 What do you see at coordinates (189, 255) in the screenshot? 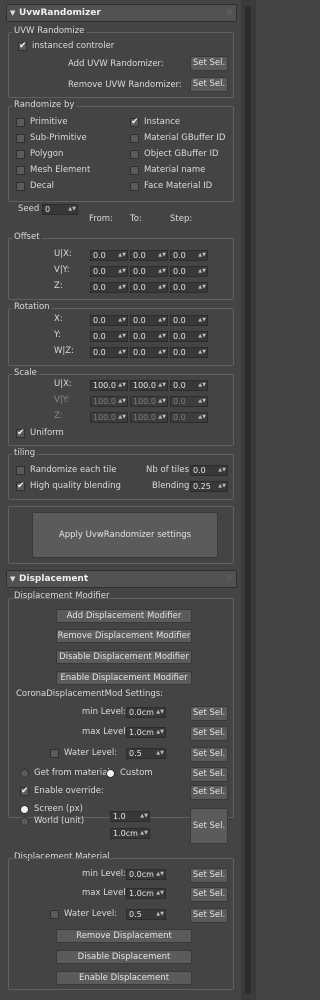
I see `offset-u-step: 0.0 ▲▼` at bounding box center [189, 255].